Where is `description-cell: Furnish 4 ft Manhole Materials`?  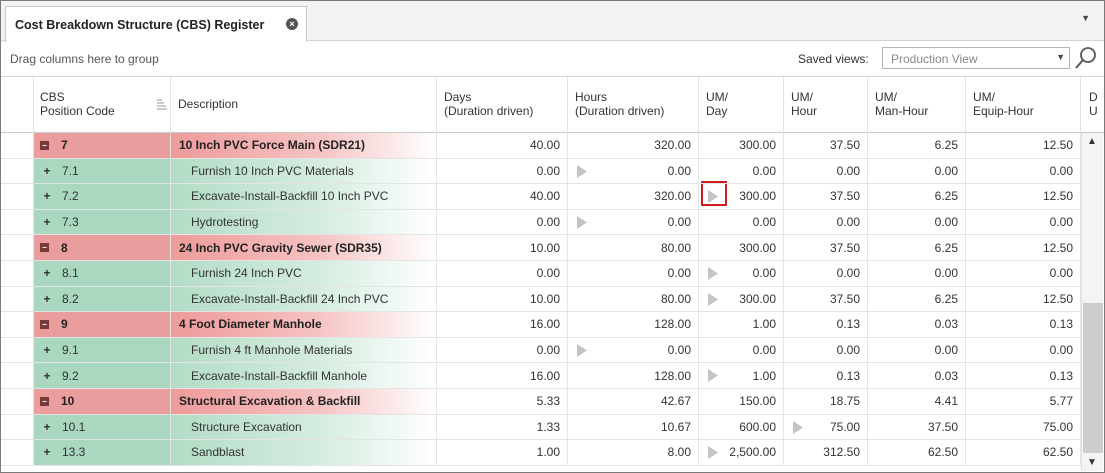
description-cell: Furnish 4 ft Manhole Materials is located at coordinates (304, 350).